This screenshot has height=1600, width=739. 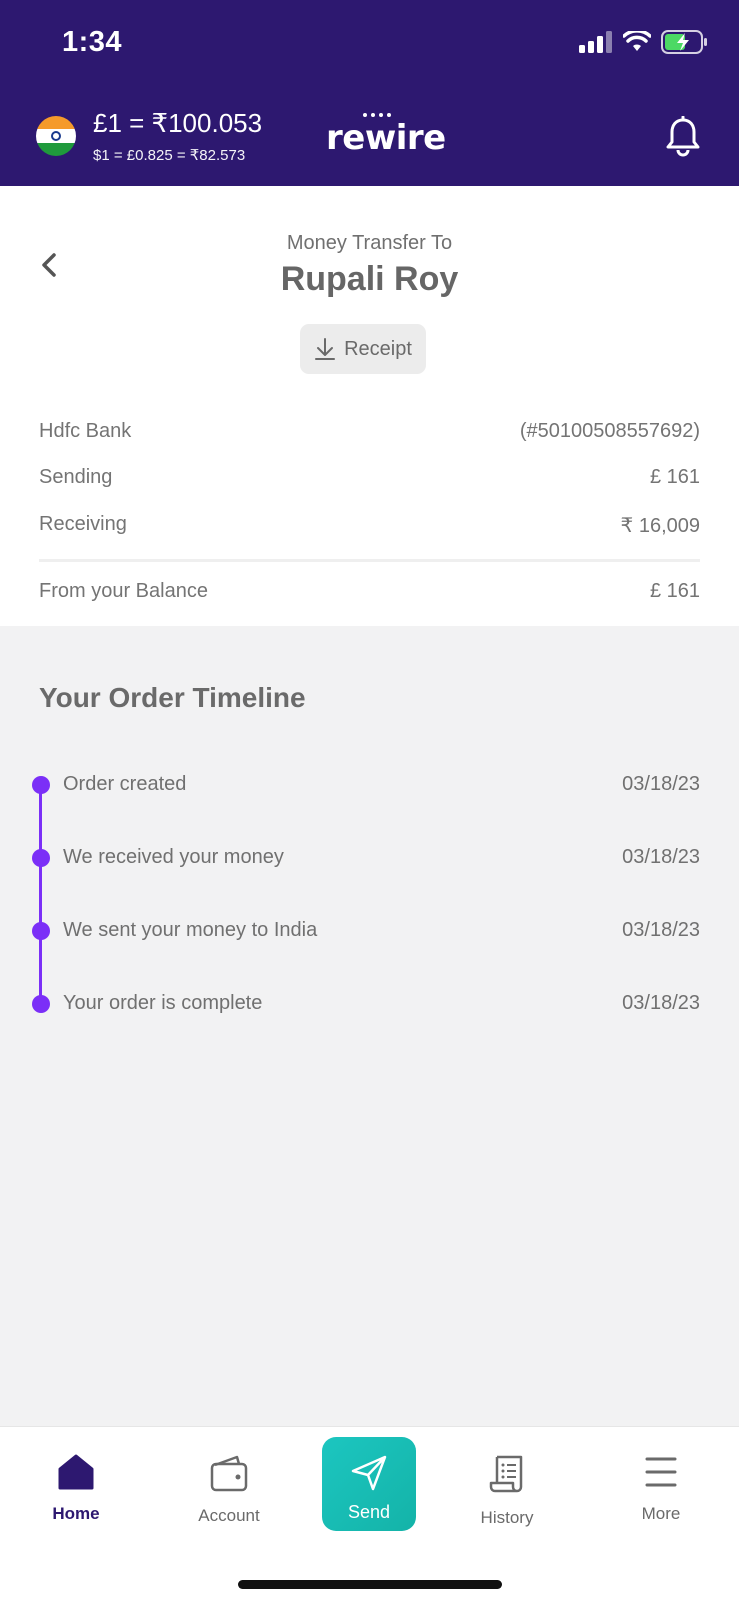 What do you see at coordinates (76, 1472) in the screenshot?
I see `home-icon` at bounding box center [76, 1472].